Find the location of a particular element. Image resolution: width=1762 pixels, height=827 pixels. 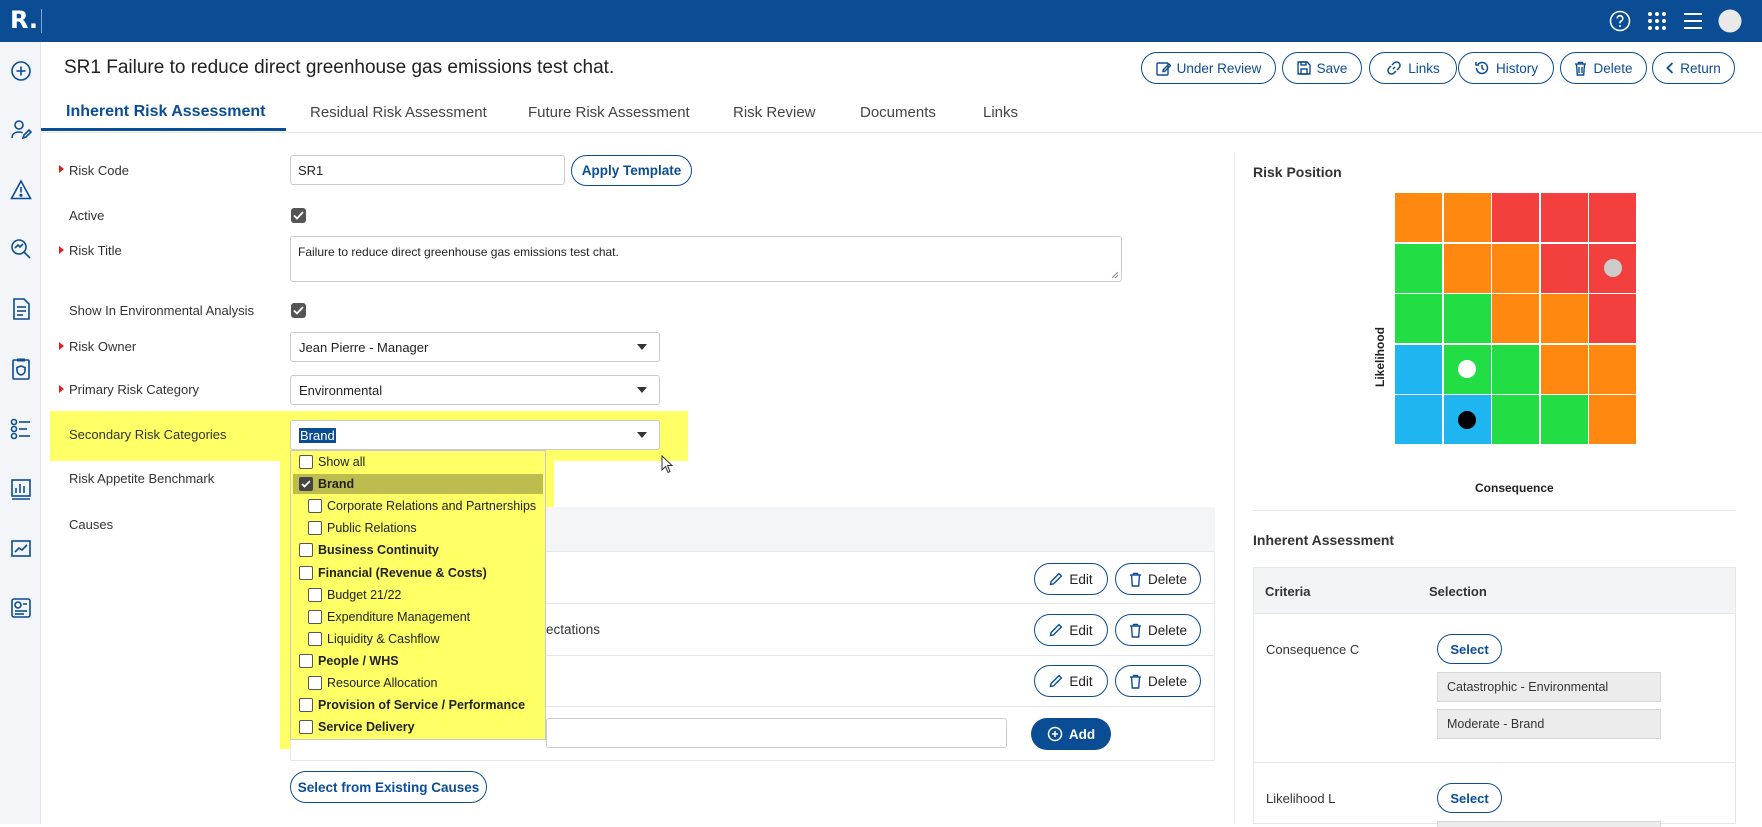

links-button: Links is located at coordinates (1413, 68).